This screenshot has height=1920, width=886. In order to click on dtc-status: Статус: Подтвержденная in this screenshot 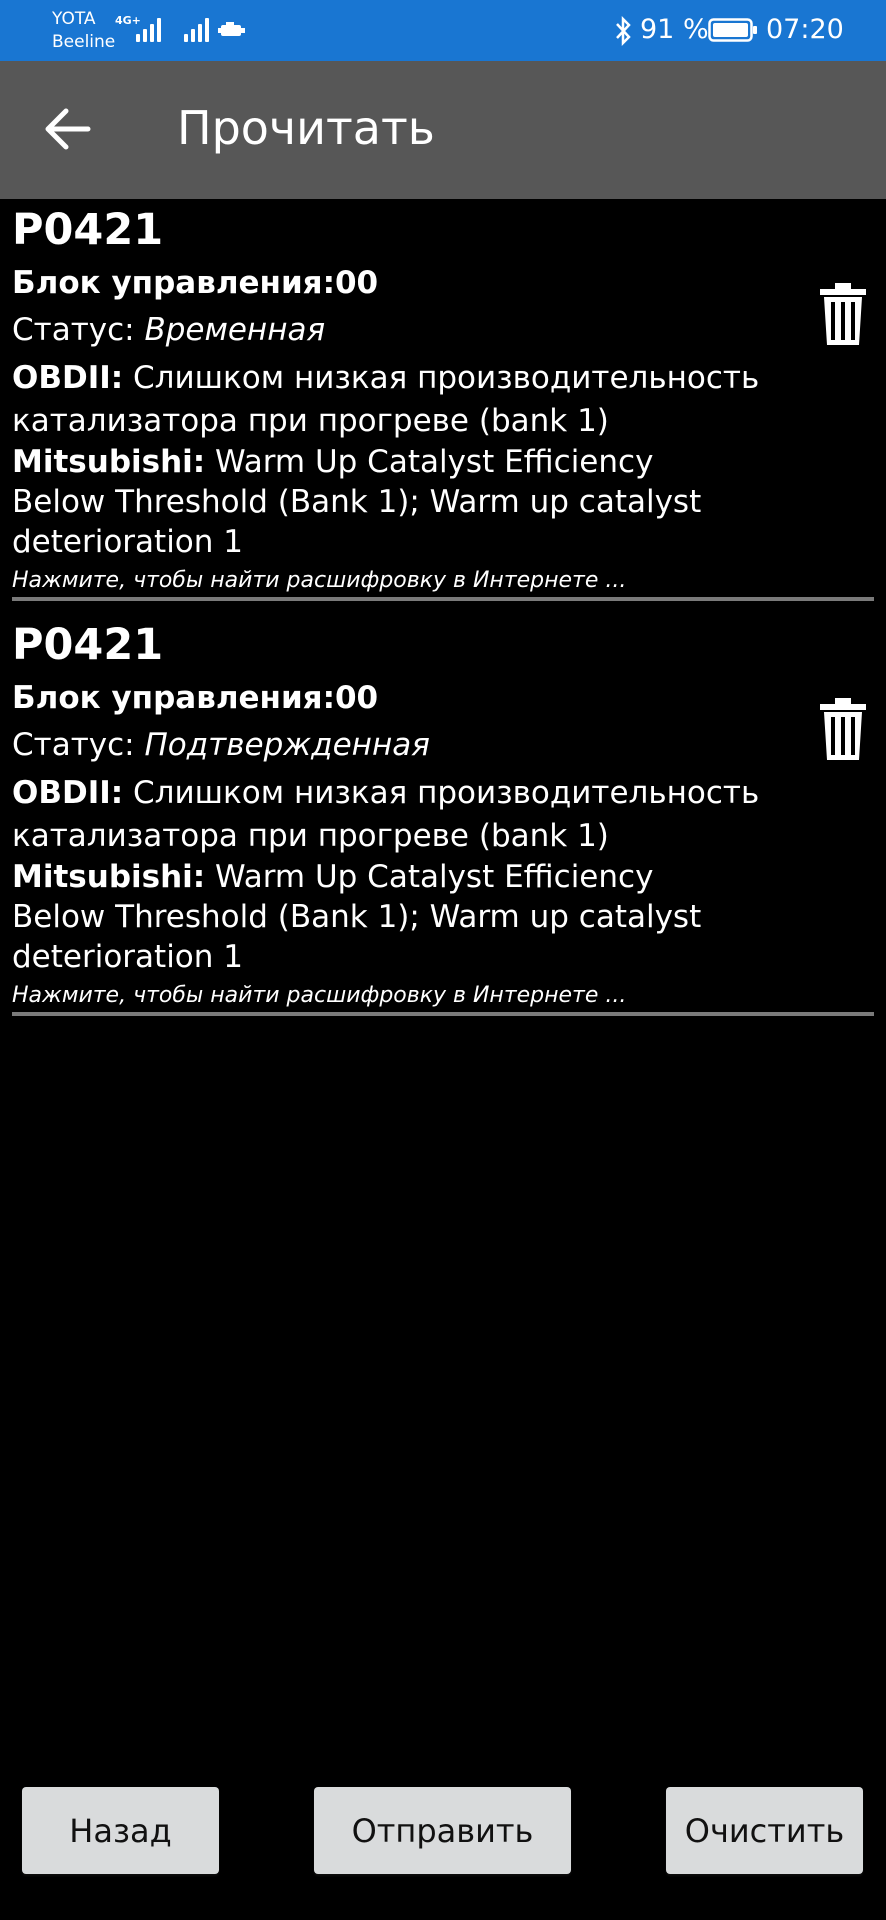, I will do `click(221, 745)`.